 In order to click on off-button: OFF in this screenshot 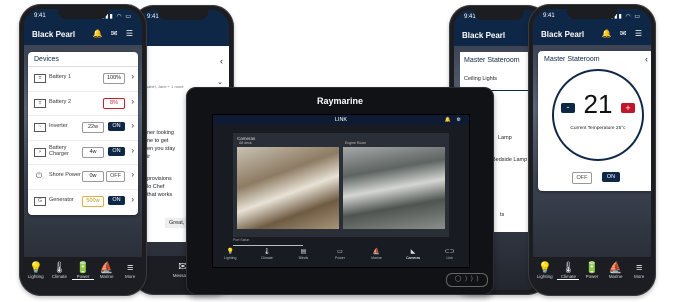, I will do `click(582, 178)`.